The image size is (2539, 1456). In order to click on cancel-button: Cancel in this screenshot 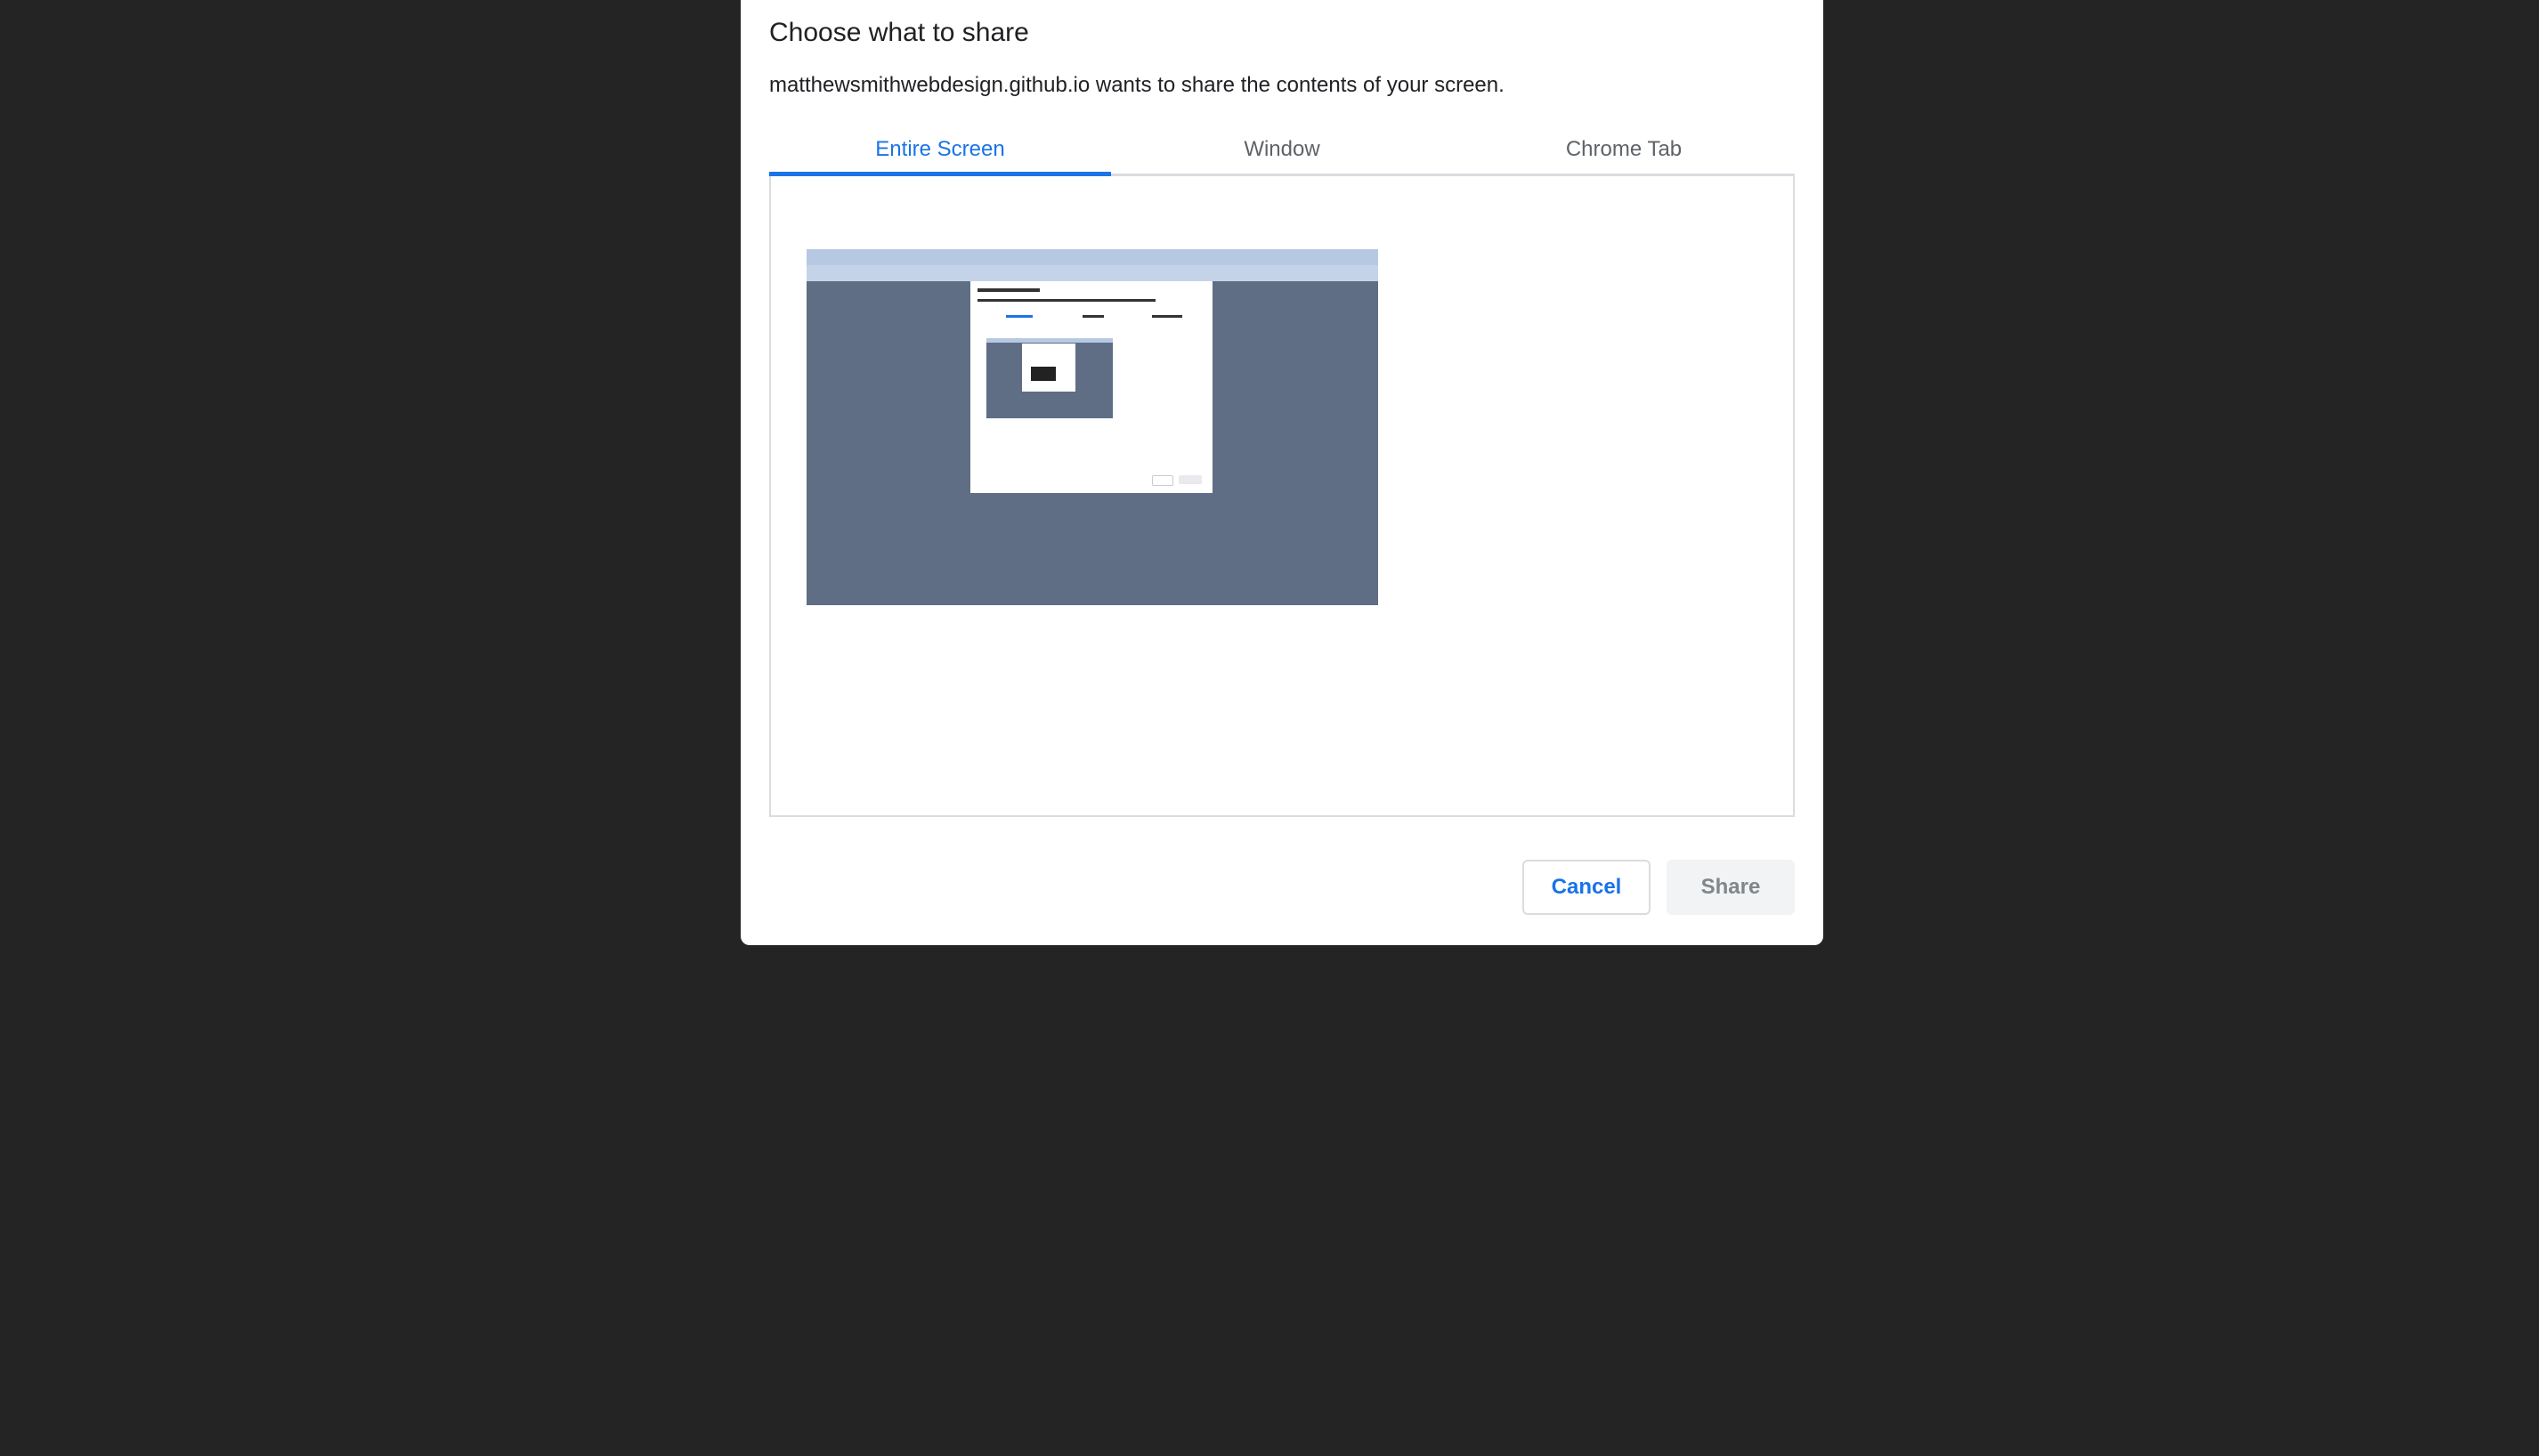, I will do `click(1586, 887)`.